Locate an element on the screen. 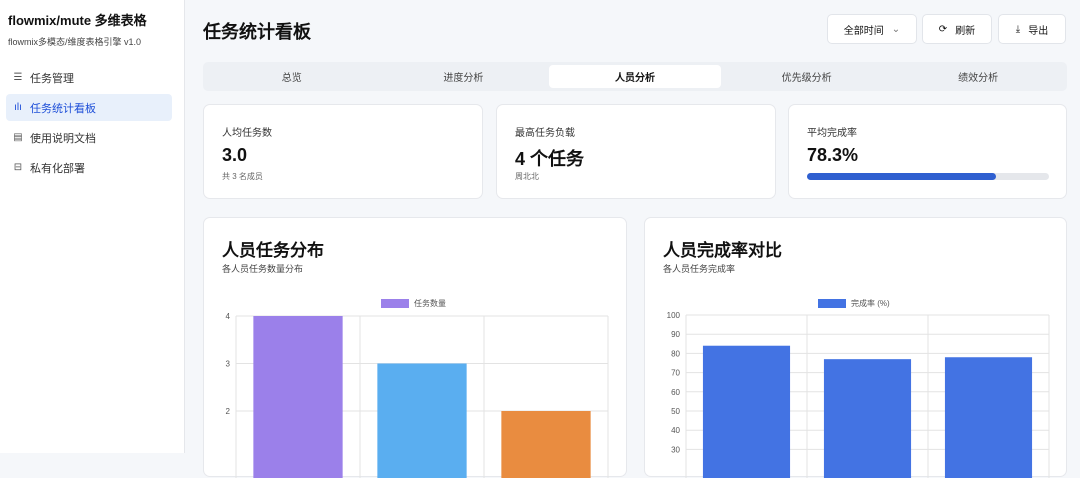  tab-overview: 总览 is located at coordinates (292, 76).